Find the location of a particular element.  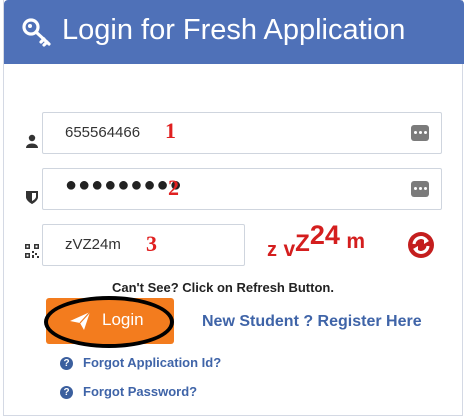

captcha-char: Z is located at coordinates (302, 243).